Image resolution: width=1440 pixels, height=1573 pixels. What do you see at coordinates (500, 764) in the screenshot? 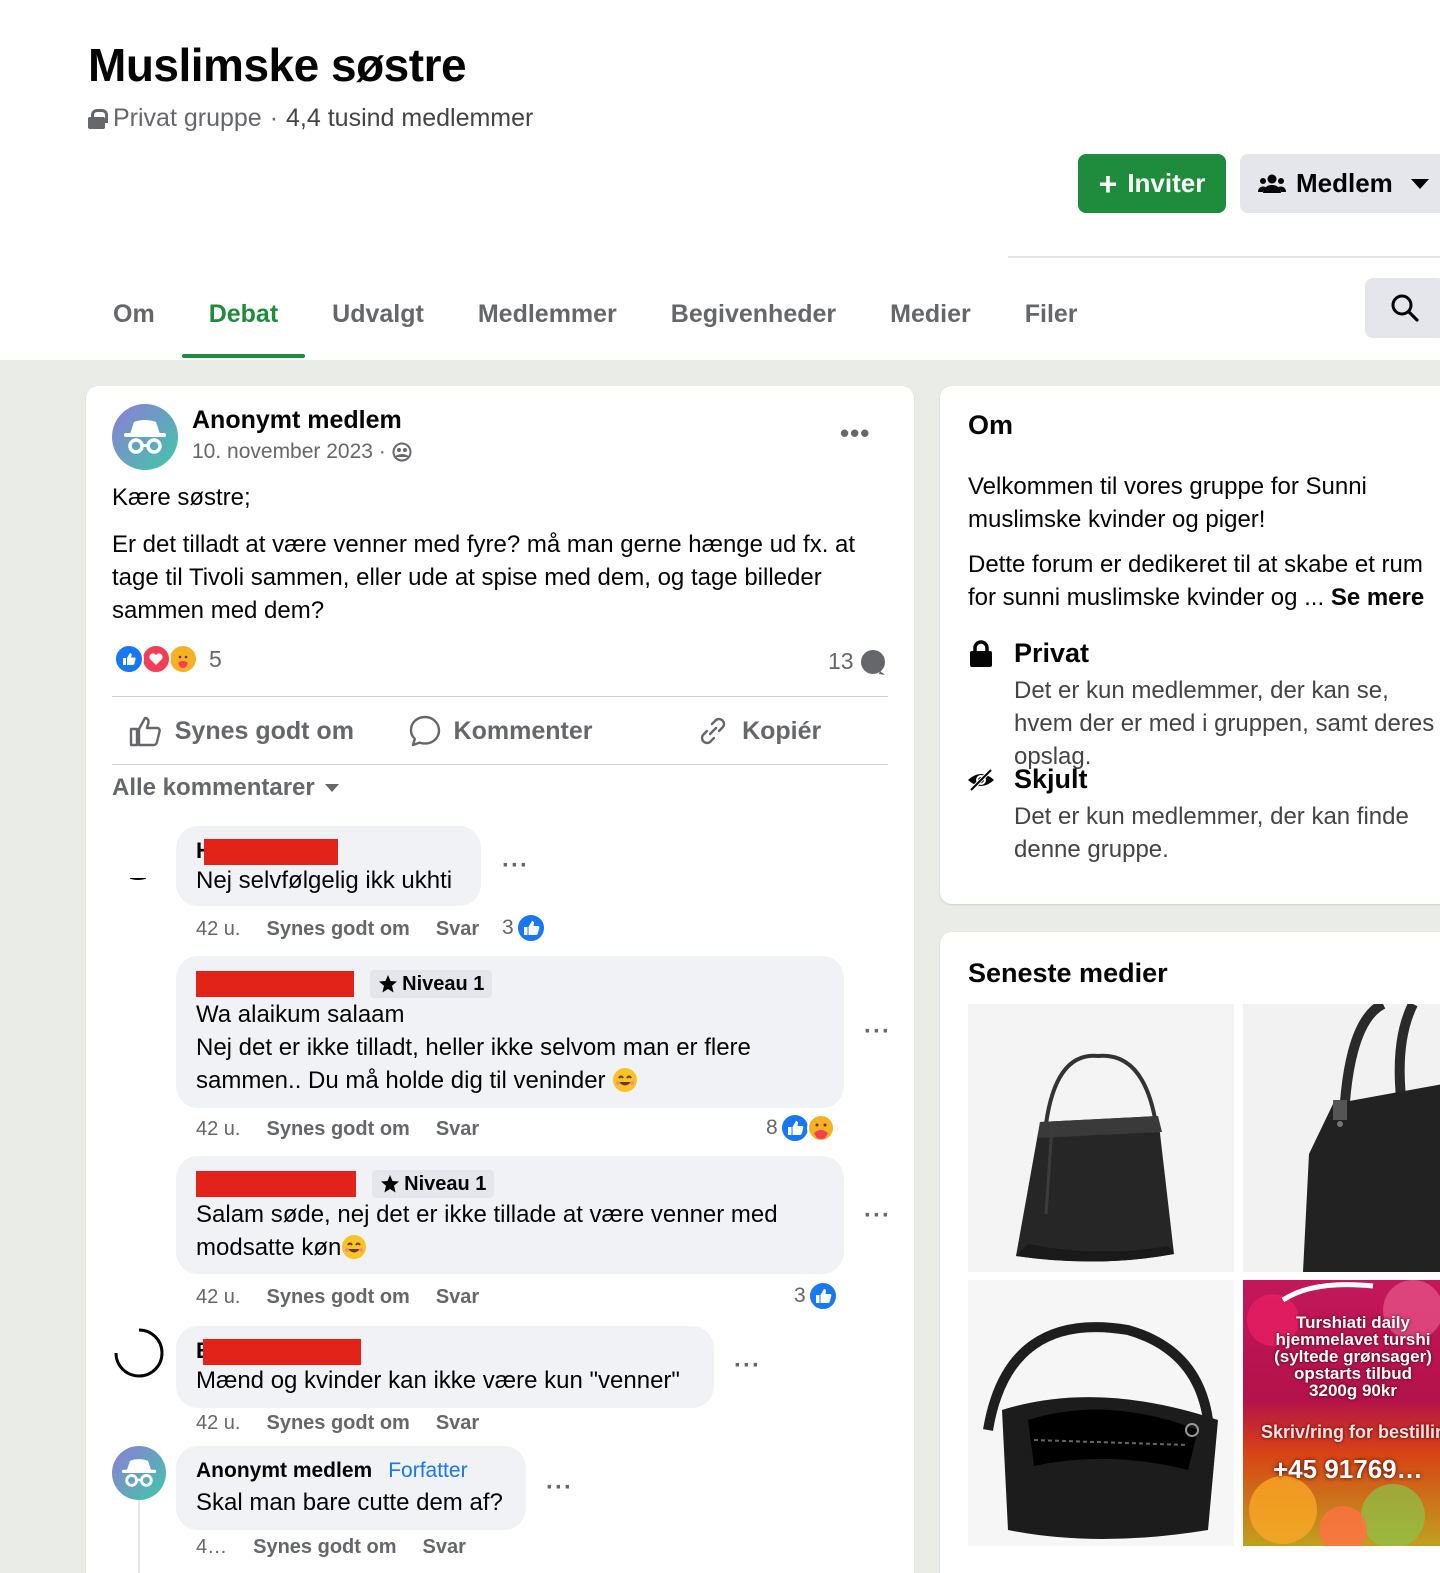
I see `divider` at bounding box center [500, 764].